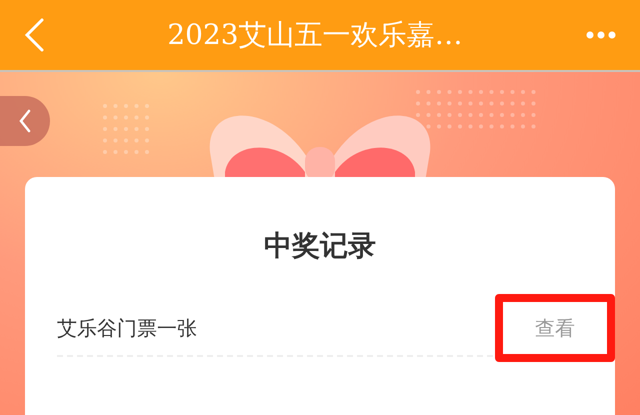  What do you see at coordinates (126, 129) in the screenshot?
I see `dot-pattern-drawing` at bounding box center [126, 129].